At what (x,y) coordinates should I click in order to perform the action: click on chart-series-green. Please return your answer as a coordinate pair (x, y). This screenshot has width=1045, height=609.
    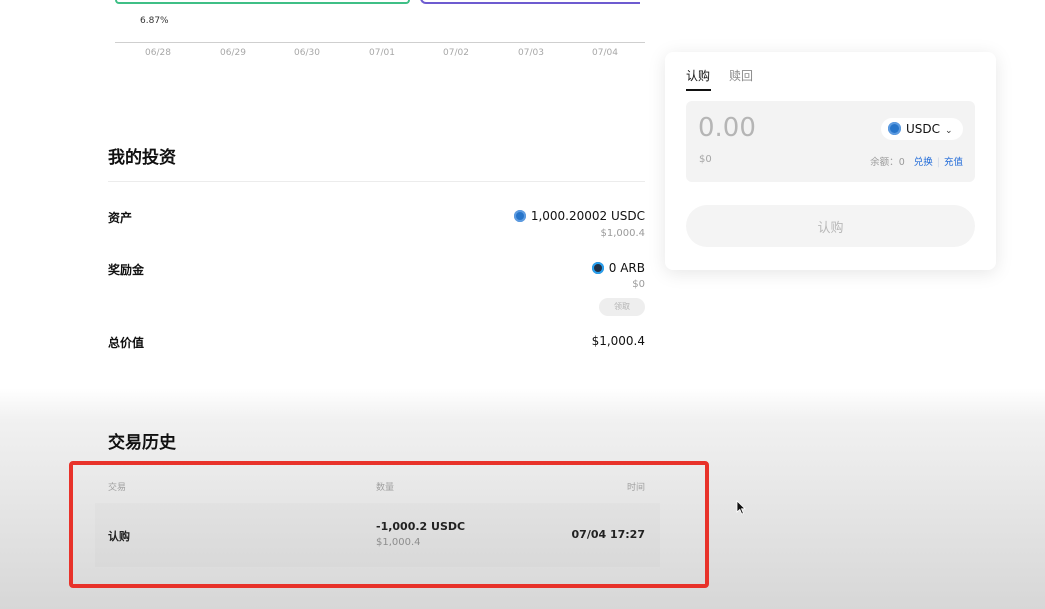
    Looking at the image, I should click on (262, 2).